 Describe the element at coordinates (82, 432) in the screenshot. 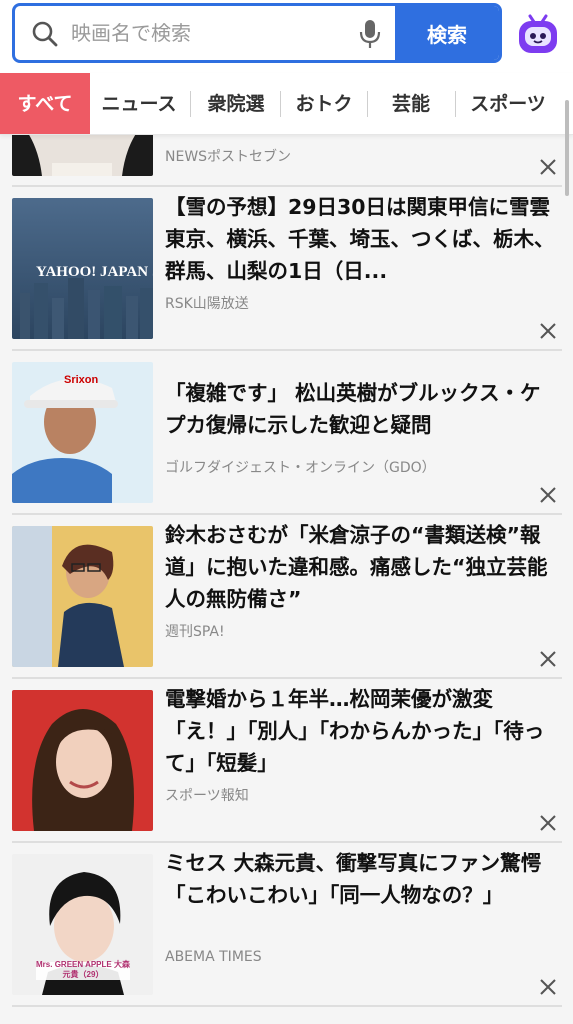

I see `article-thumbnail: Srixon` at that location.